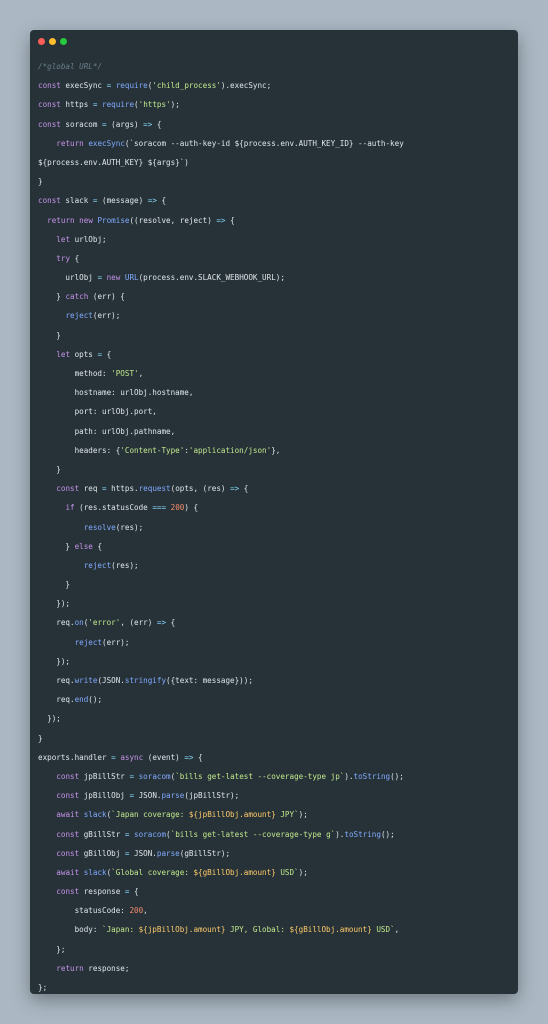 The width and height of the screenshot is (548, 1024). What do you see at coordinates (113, 527) in the screenshot?
I see `code-line: resolve(res);` at bounding box center [113, 527].